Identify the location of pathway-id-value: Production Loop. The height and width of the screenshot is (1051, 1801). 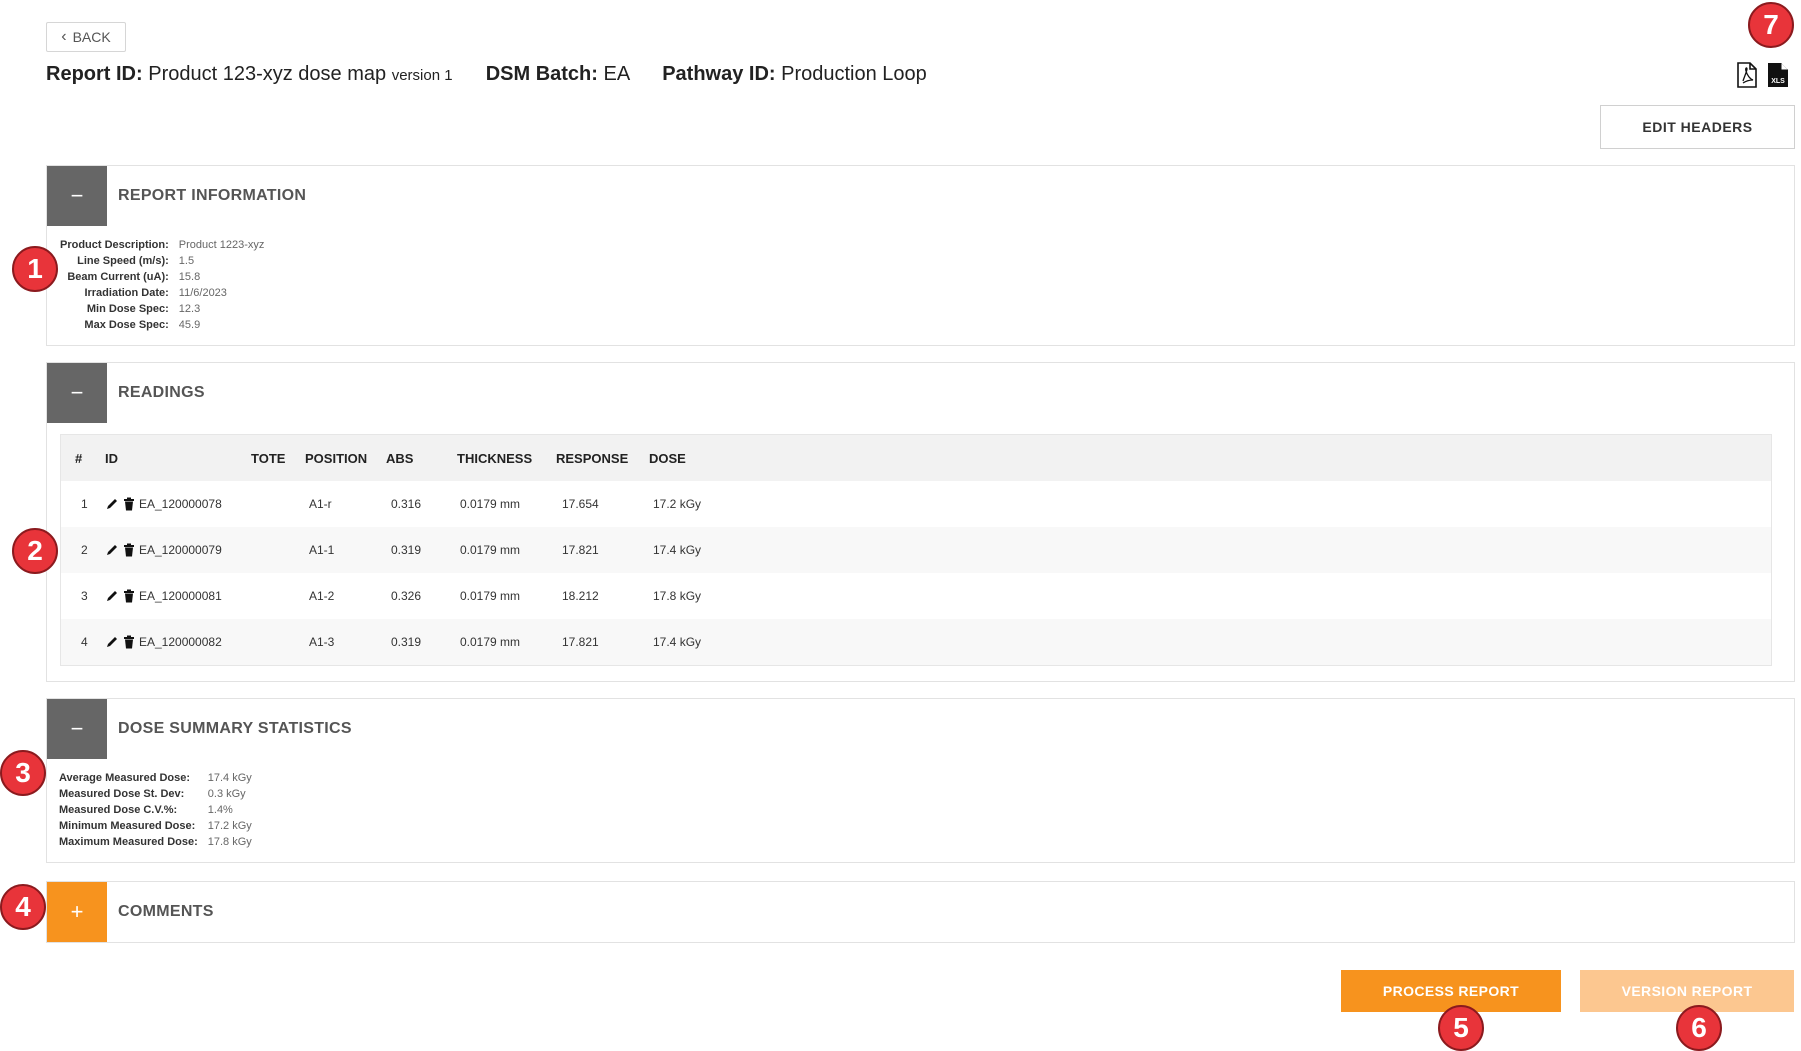
(854, 74).